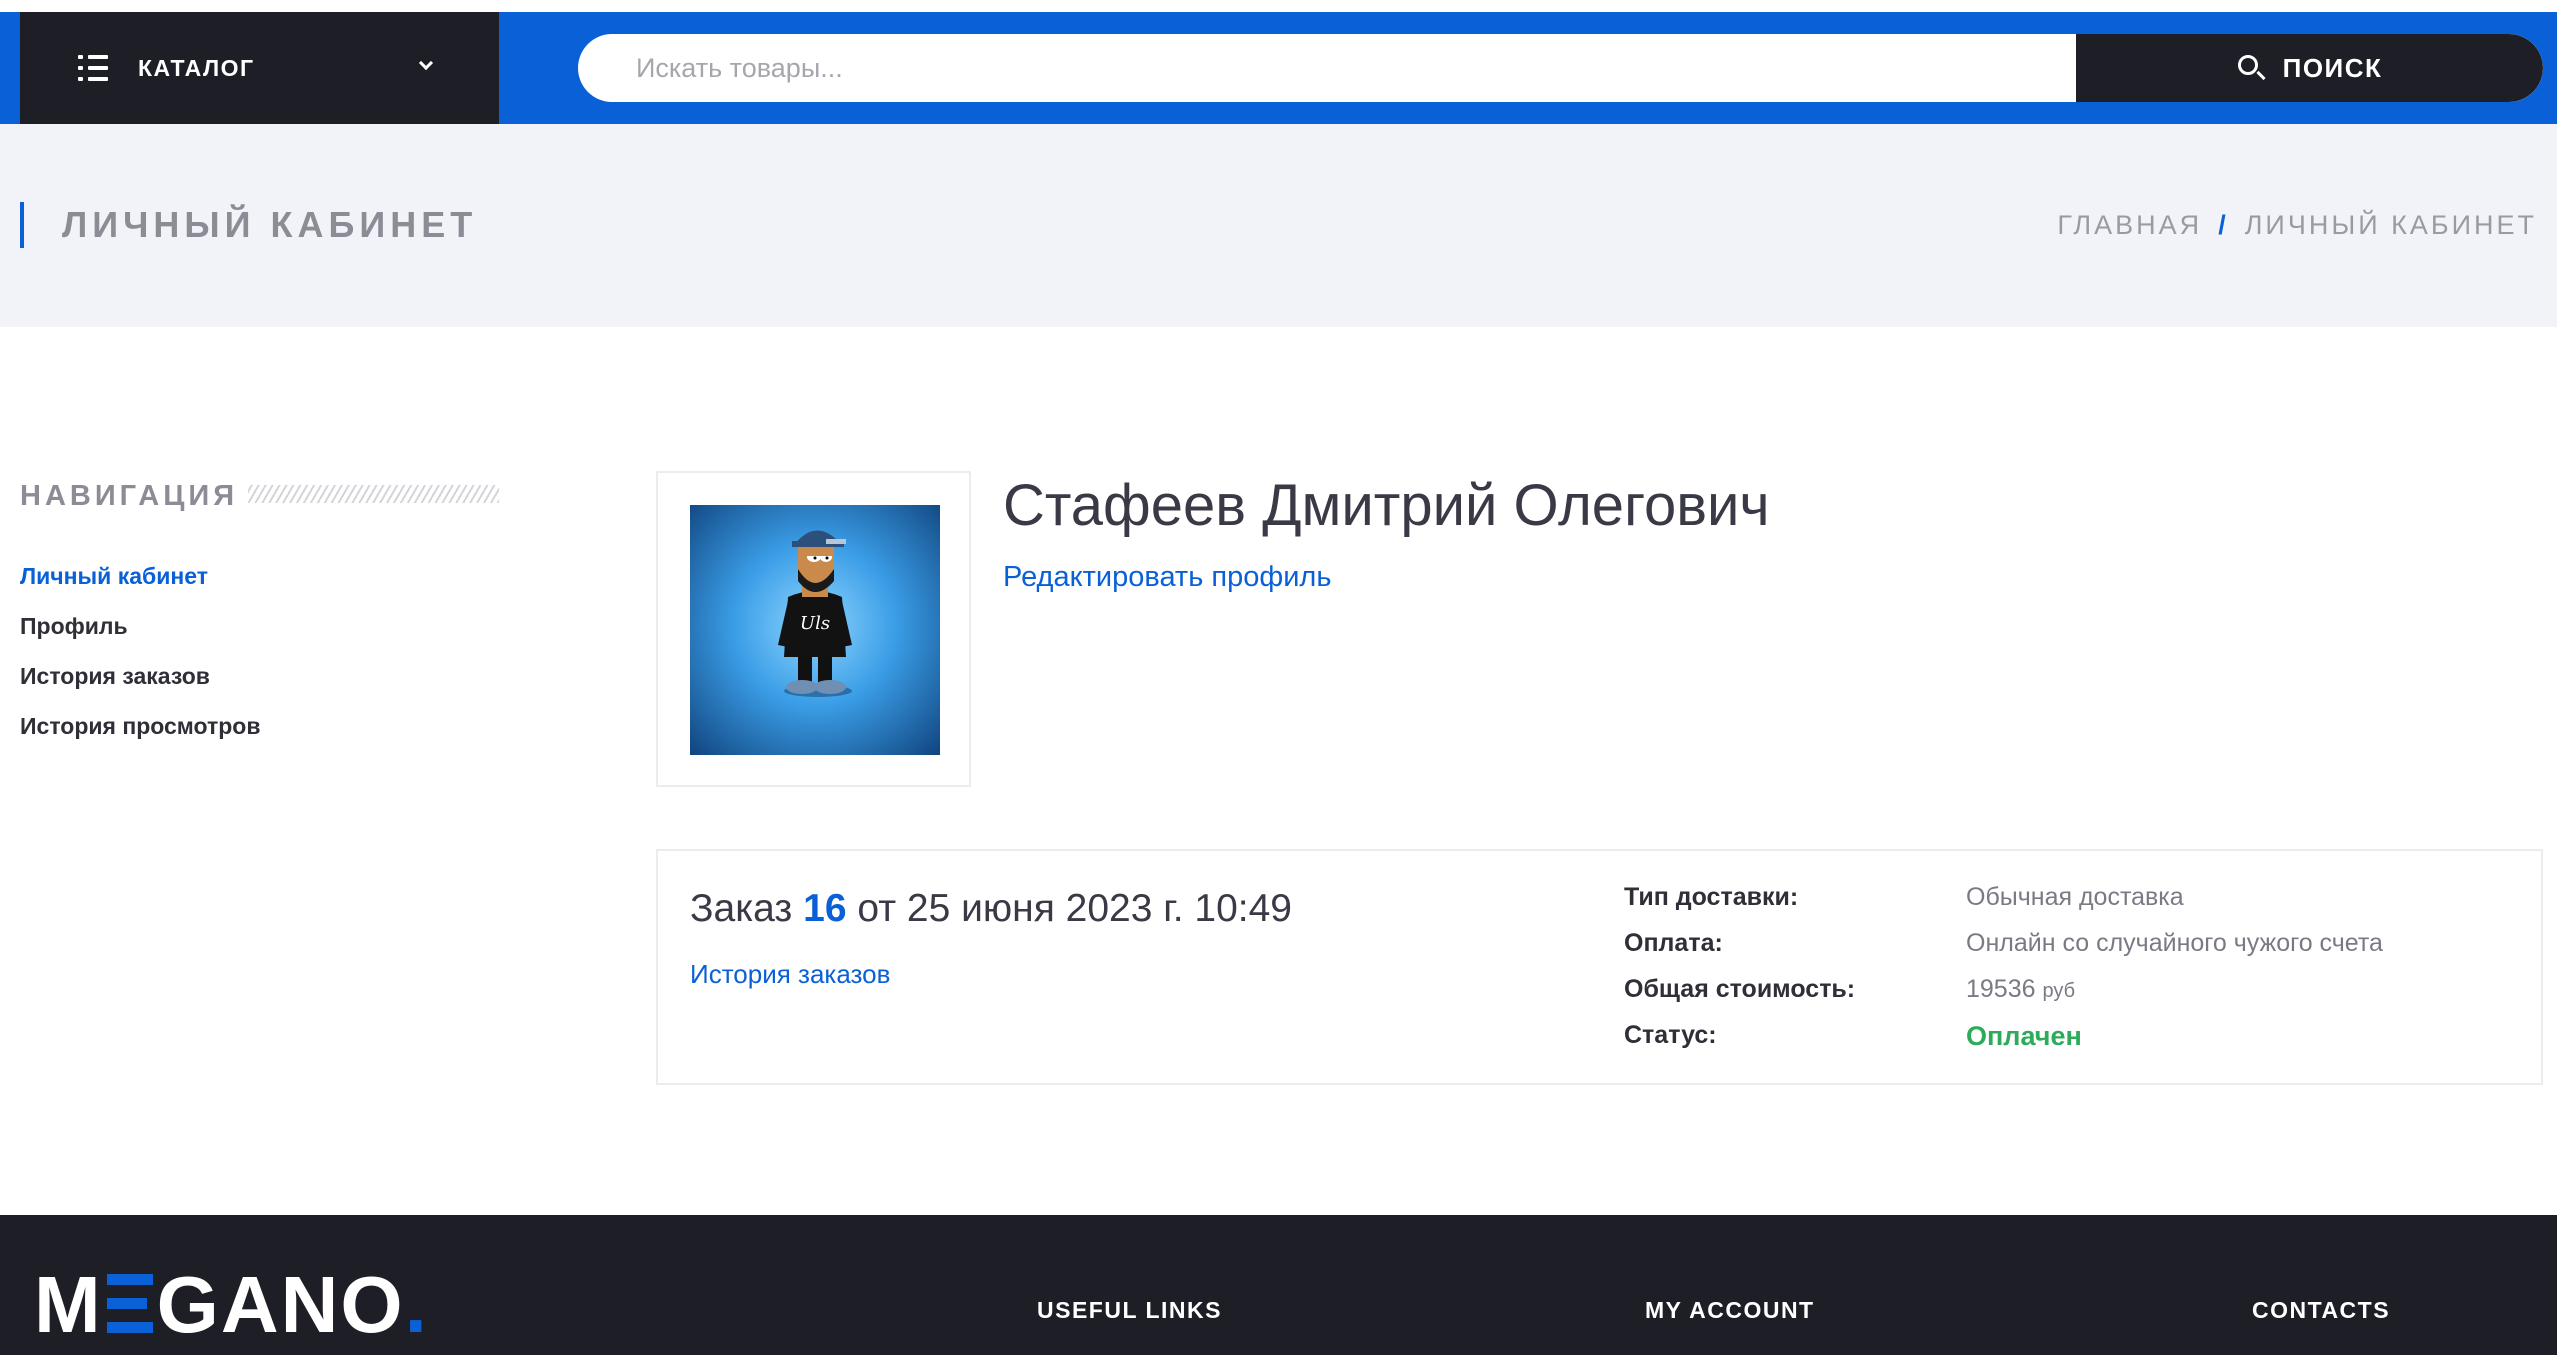 Image resolution: width=2557 pixels, height=1355 pixels. What do you see at coordinates (2251, 68) in the screenshot?
I see `search-icon` at bounding box center [2251, 68].